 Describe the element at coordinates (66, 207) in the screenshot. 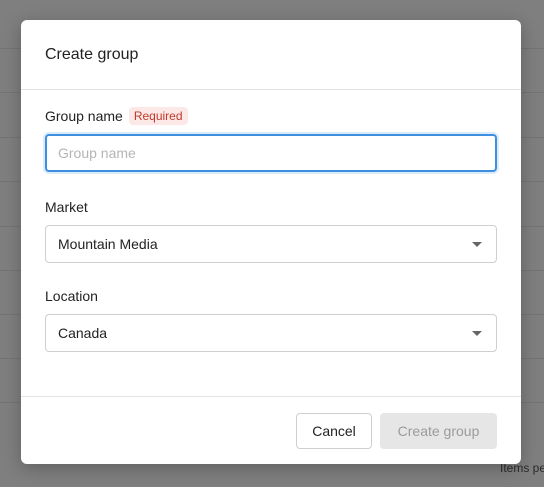

I see `market-label: Market` at that location.